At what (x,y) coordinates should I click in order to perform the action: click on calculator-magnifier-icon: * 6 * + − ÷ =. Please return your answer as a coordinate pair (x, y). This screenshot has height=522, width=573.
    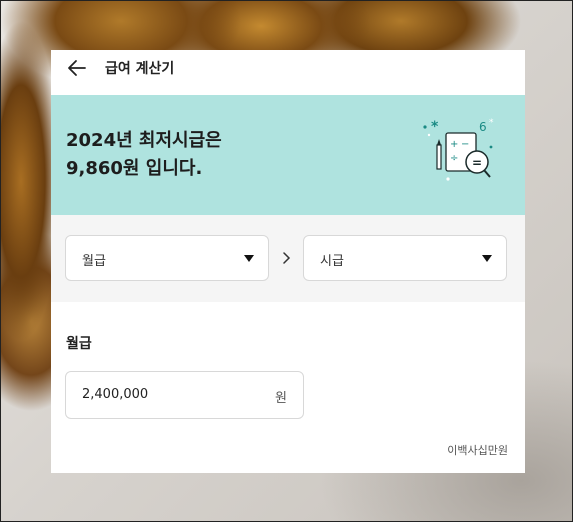
    Looking at the image, I should click on (458, 149).